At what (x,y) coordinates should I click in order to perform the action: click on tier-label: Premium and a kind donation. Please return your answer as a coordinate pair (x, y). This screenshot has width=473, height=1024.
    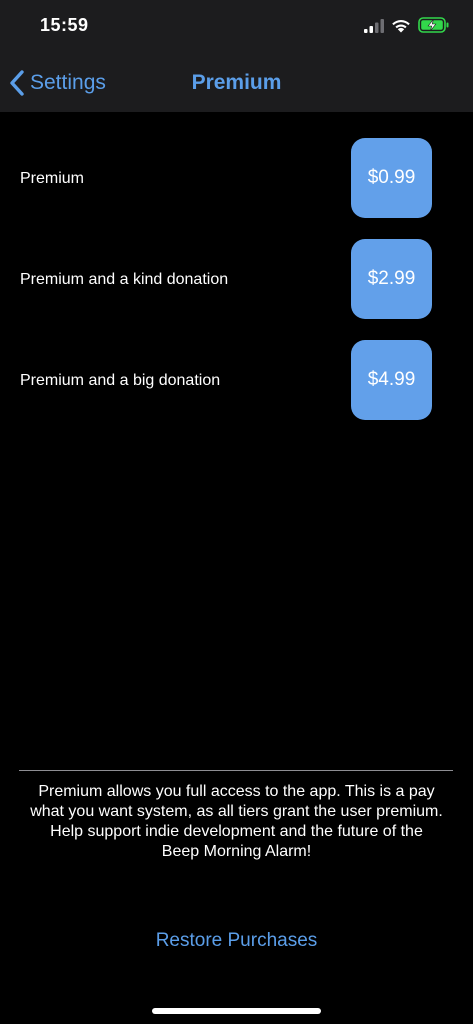
    Looking at the image, I should click on (124, 279).